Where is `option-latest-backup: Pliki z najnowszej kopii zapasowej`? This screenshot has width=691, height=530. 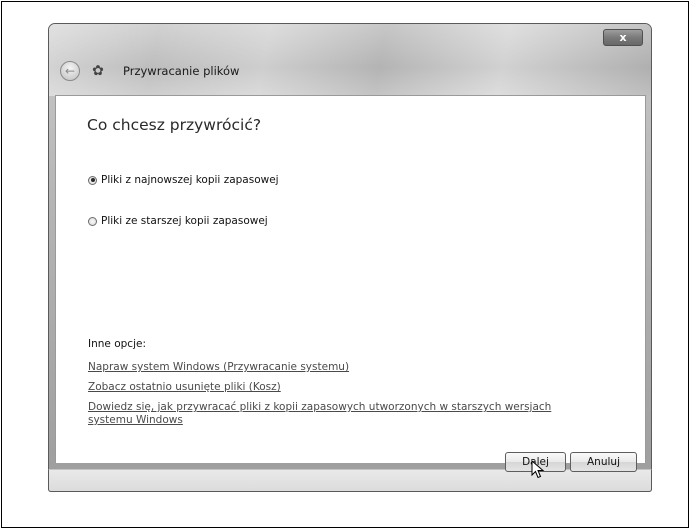
option-latest-backup: Pliki z najnowszej kopii zapasowej is located at coordinates (183, 180).